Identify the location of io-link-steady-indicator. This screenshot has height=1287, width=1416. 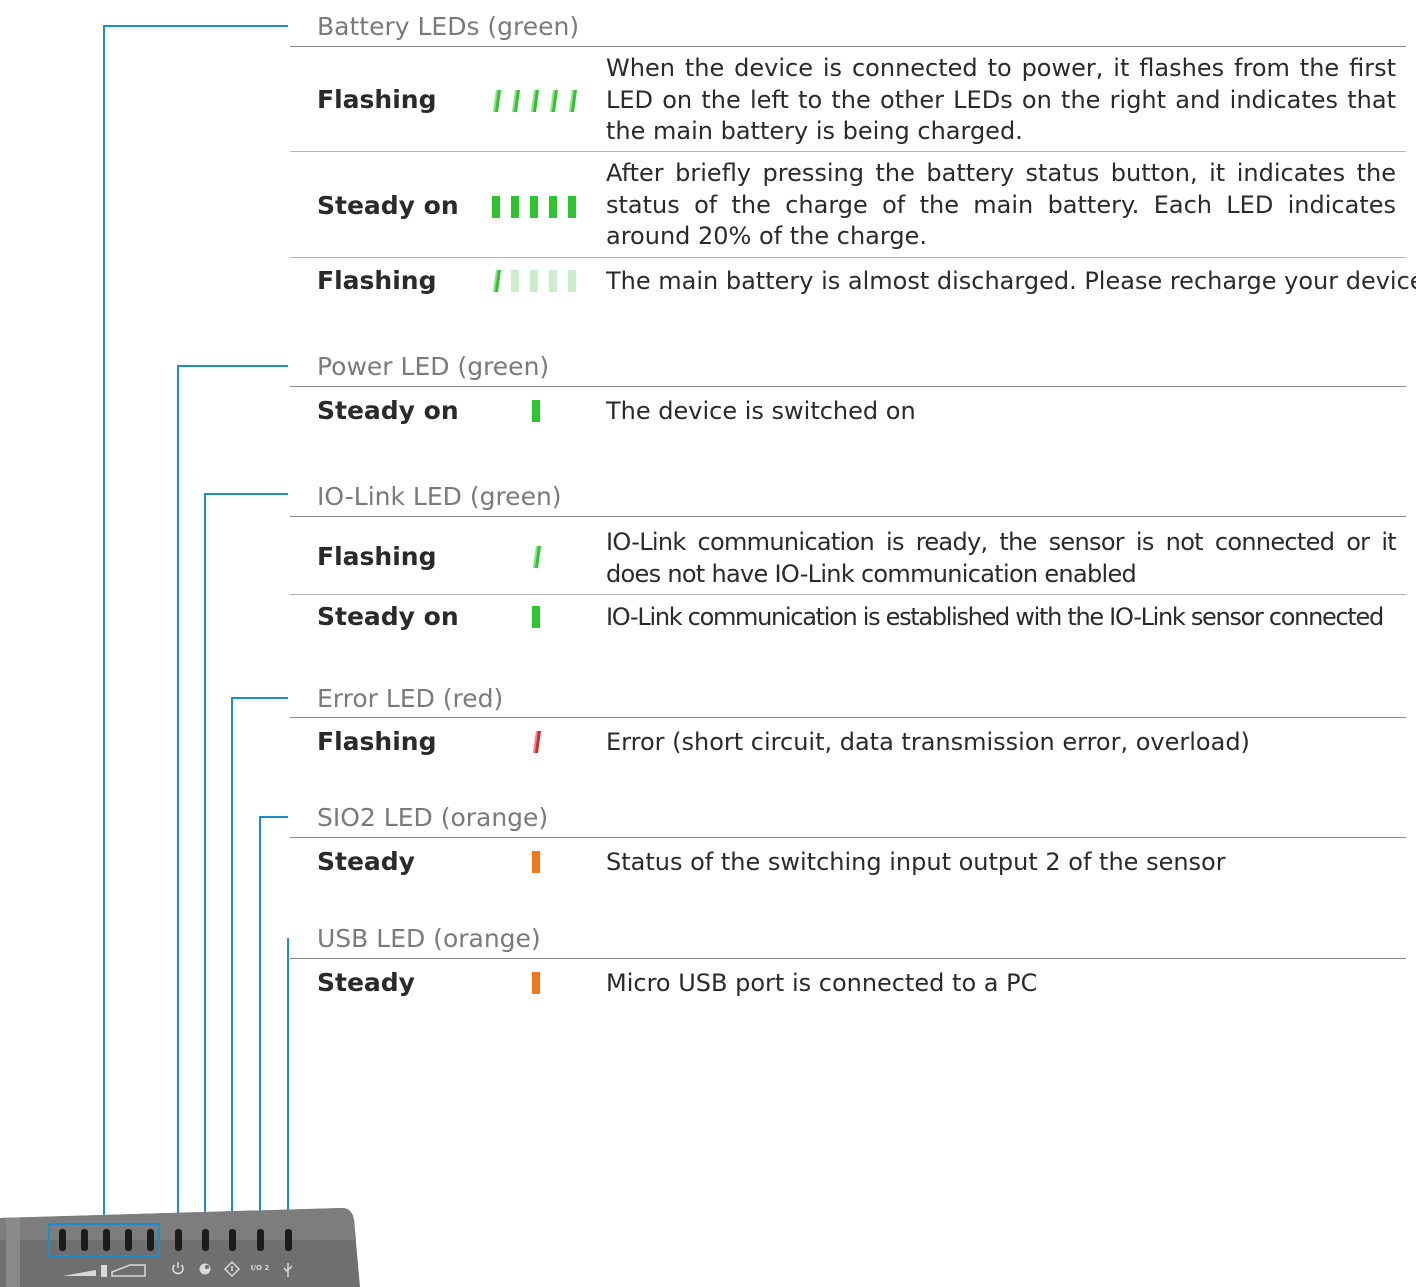
(536, 617).